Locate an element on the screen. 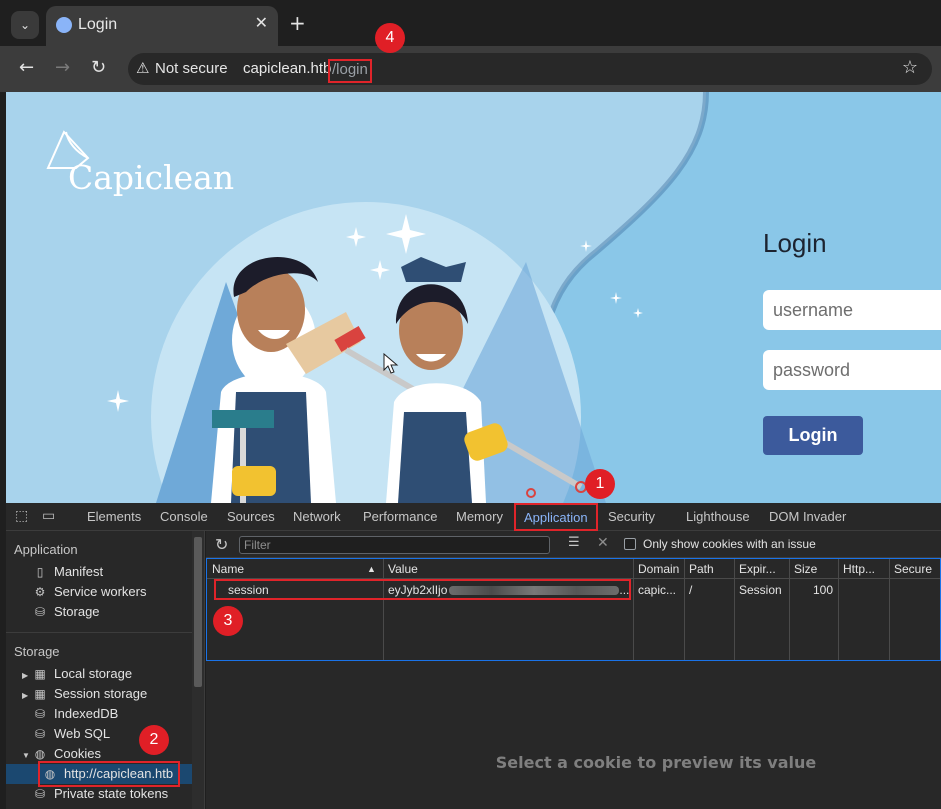 This screenshot has width=941, height=809. devtools-tab-security: Security is located at coordinates (631, 516).